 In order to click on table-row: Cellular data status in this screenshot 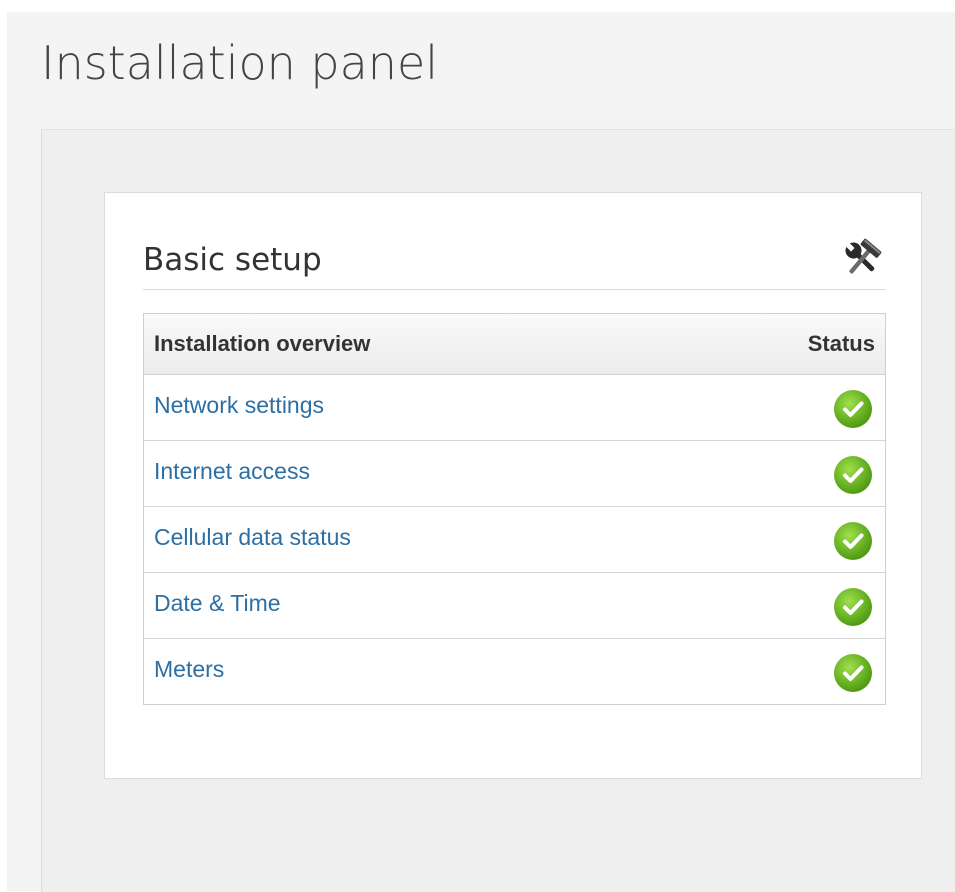, I will do `click(514, 540)`.